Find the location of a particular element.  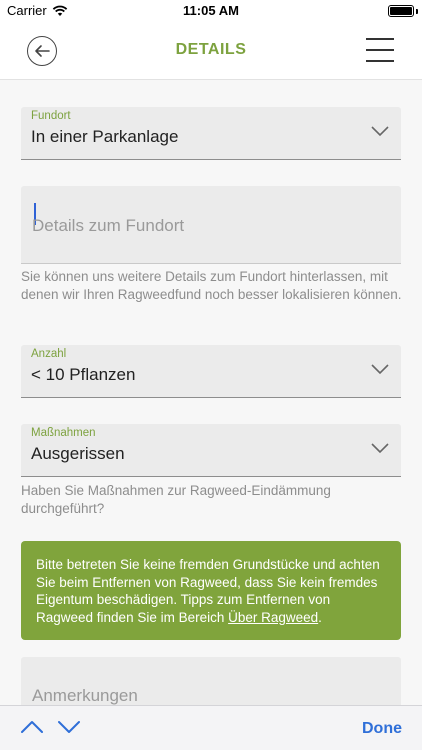

chevron-up-icon is located at coordinates (32, 727).